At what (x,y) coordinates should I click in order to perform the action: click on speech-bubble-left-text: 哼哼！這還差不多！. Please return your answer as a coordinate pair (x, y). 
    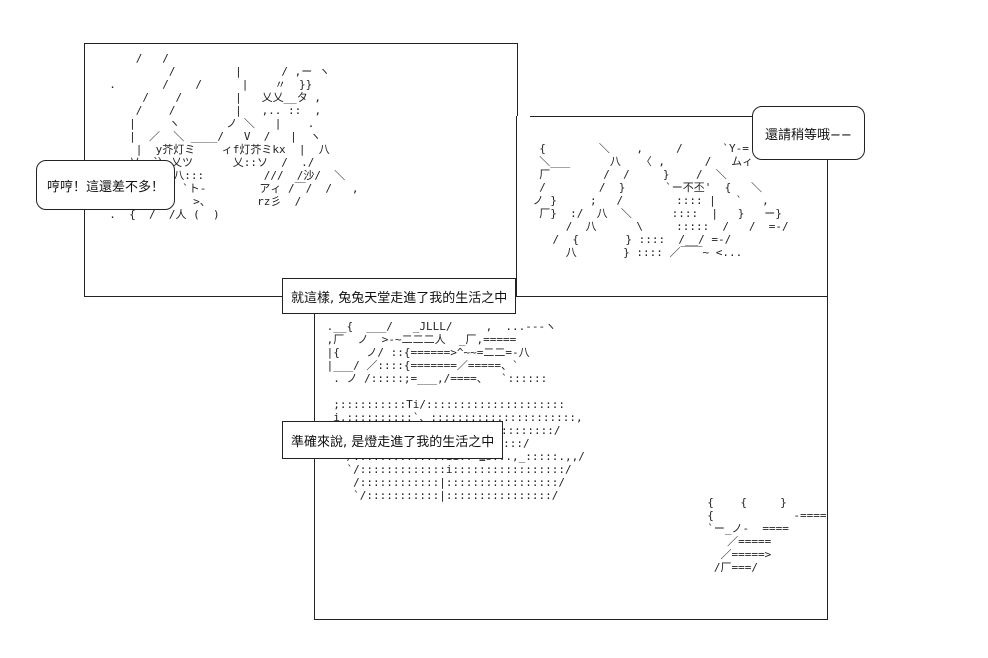
    Looking at the image, I should click on (106, 187).